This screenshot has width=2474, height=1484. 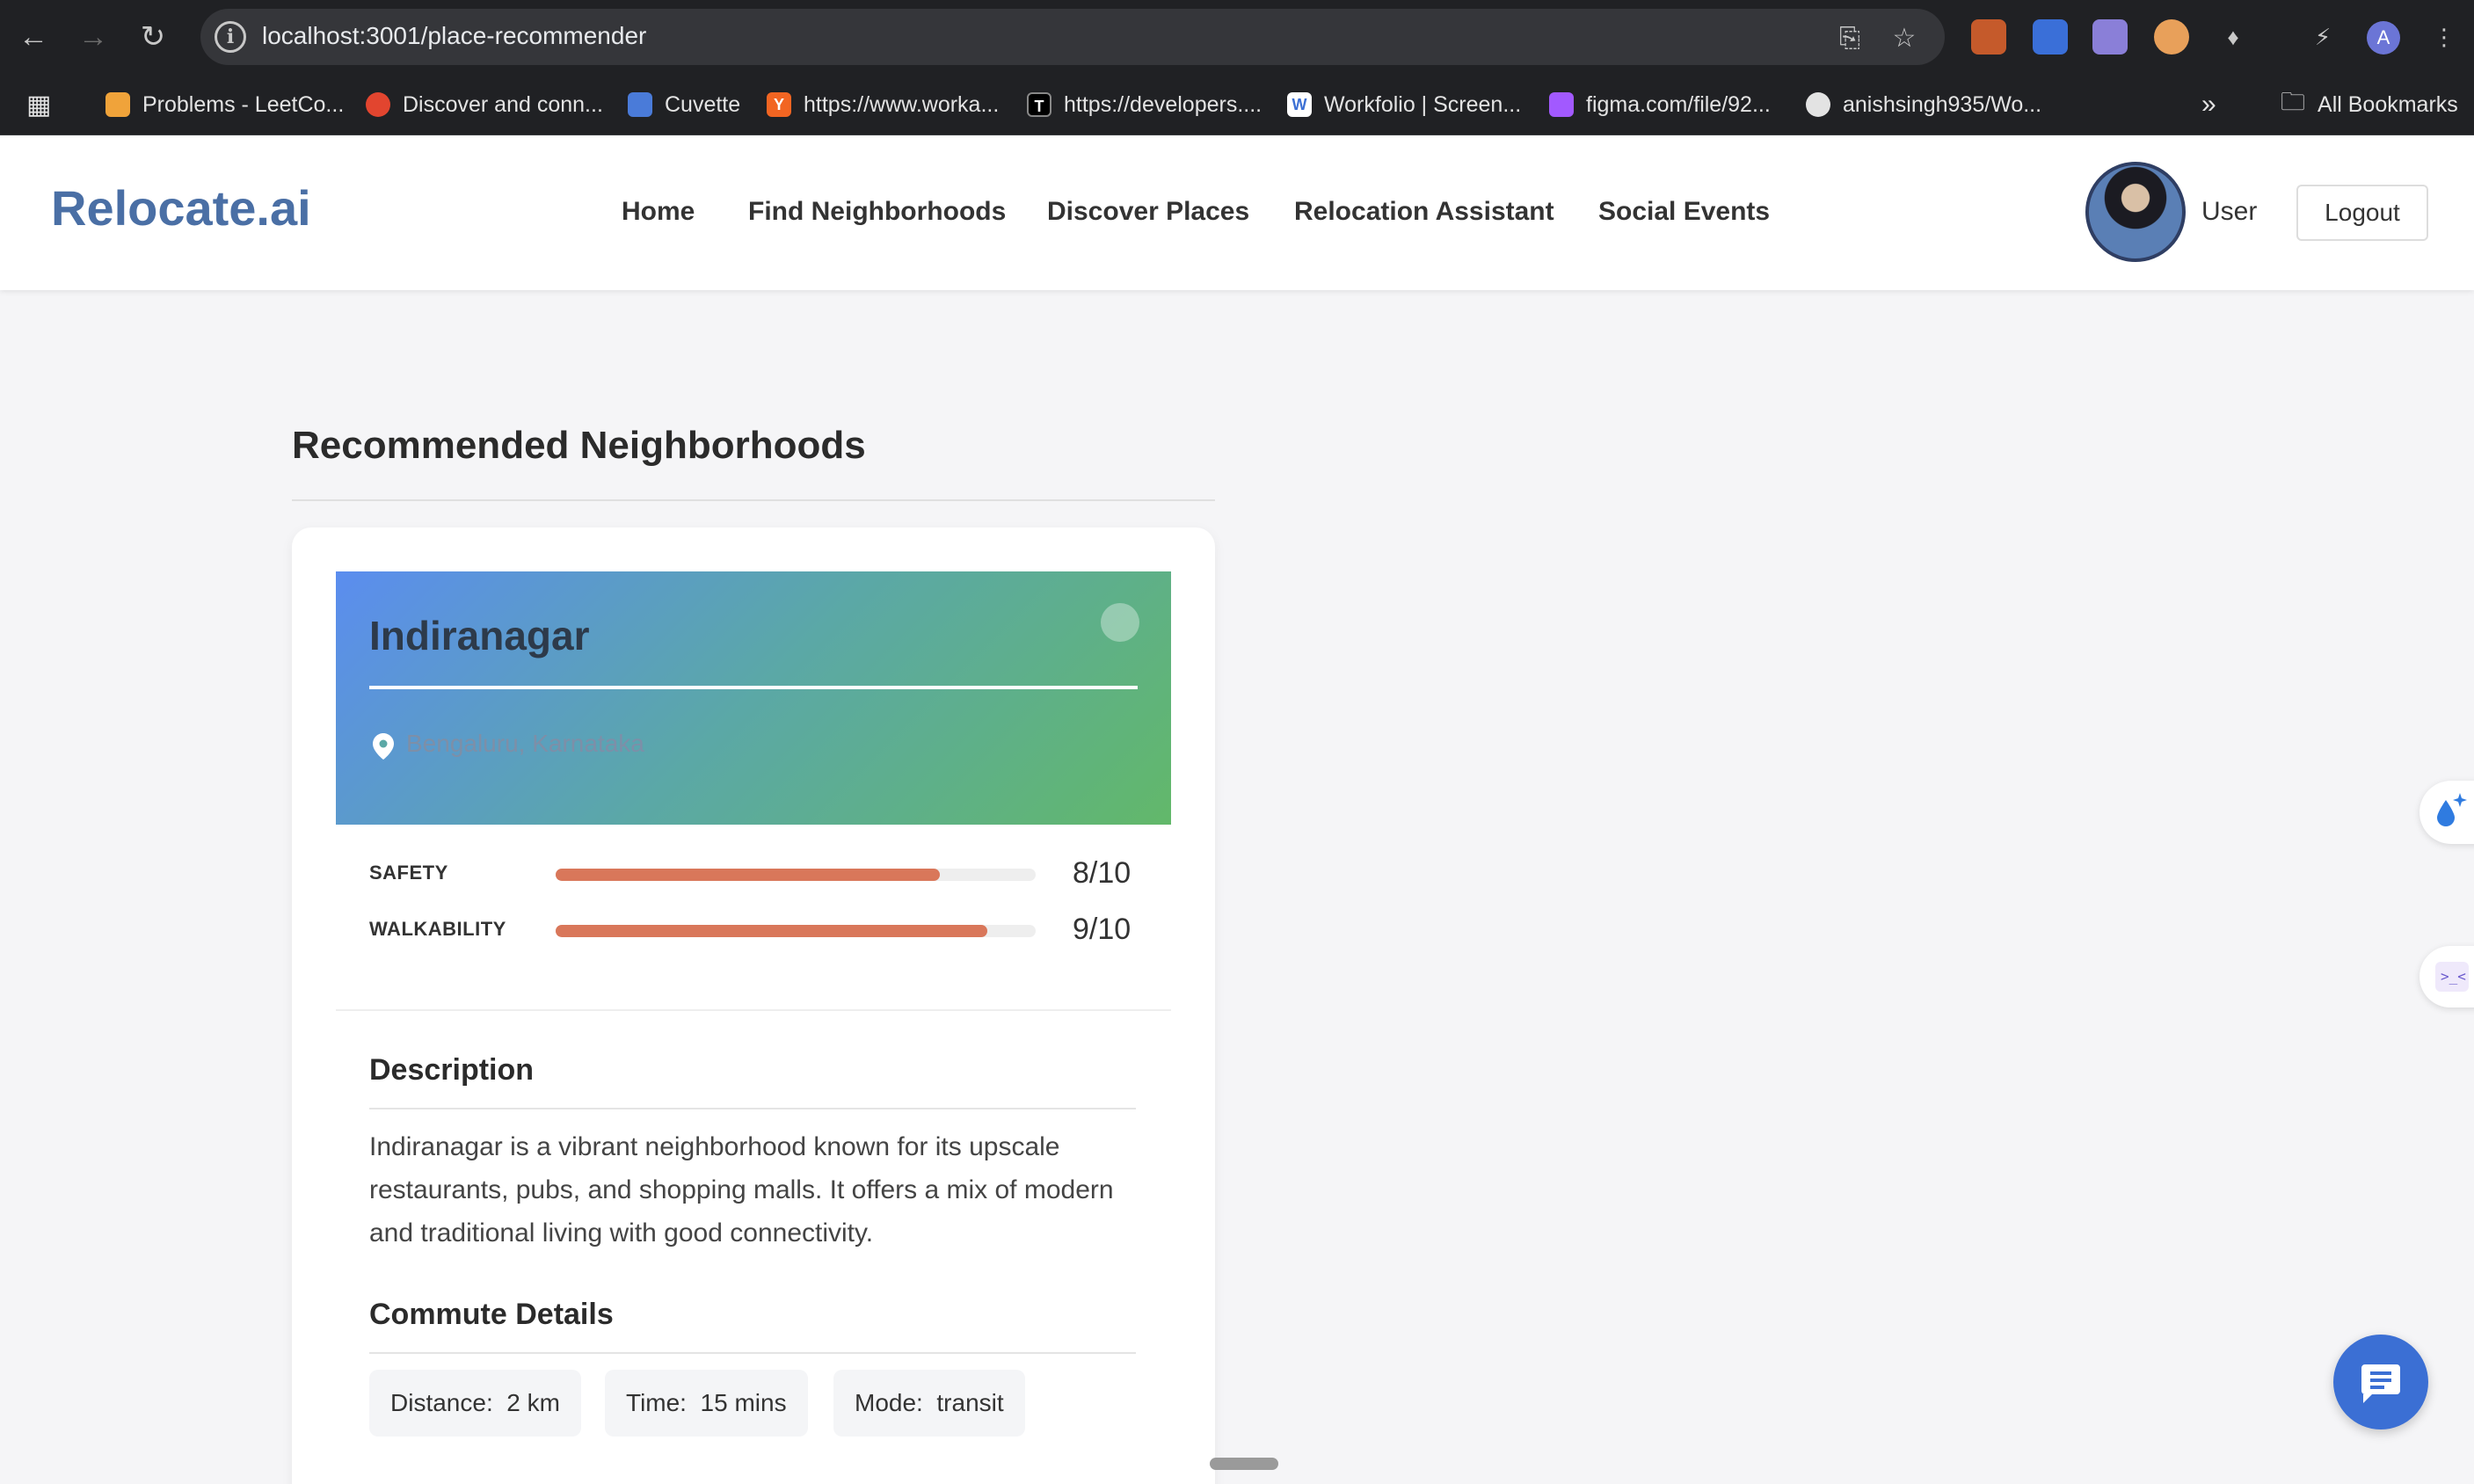 What do you see at coordinates (657, 1403) in the screenshot?
I see `chip-label: Time:` at bounding box center [657, 1403].